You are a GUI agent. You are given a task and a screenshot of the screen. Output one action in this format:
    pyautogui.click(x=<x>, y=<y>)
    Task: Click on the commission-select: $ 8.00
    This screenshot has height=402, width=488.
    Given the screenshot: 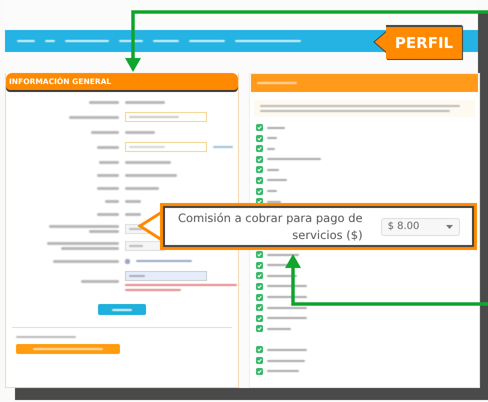 What is the action you would take?
    pyautogui.click(x=420, y=227)
    